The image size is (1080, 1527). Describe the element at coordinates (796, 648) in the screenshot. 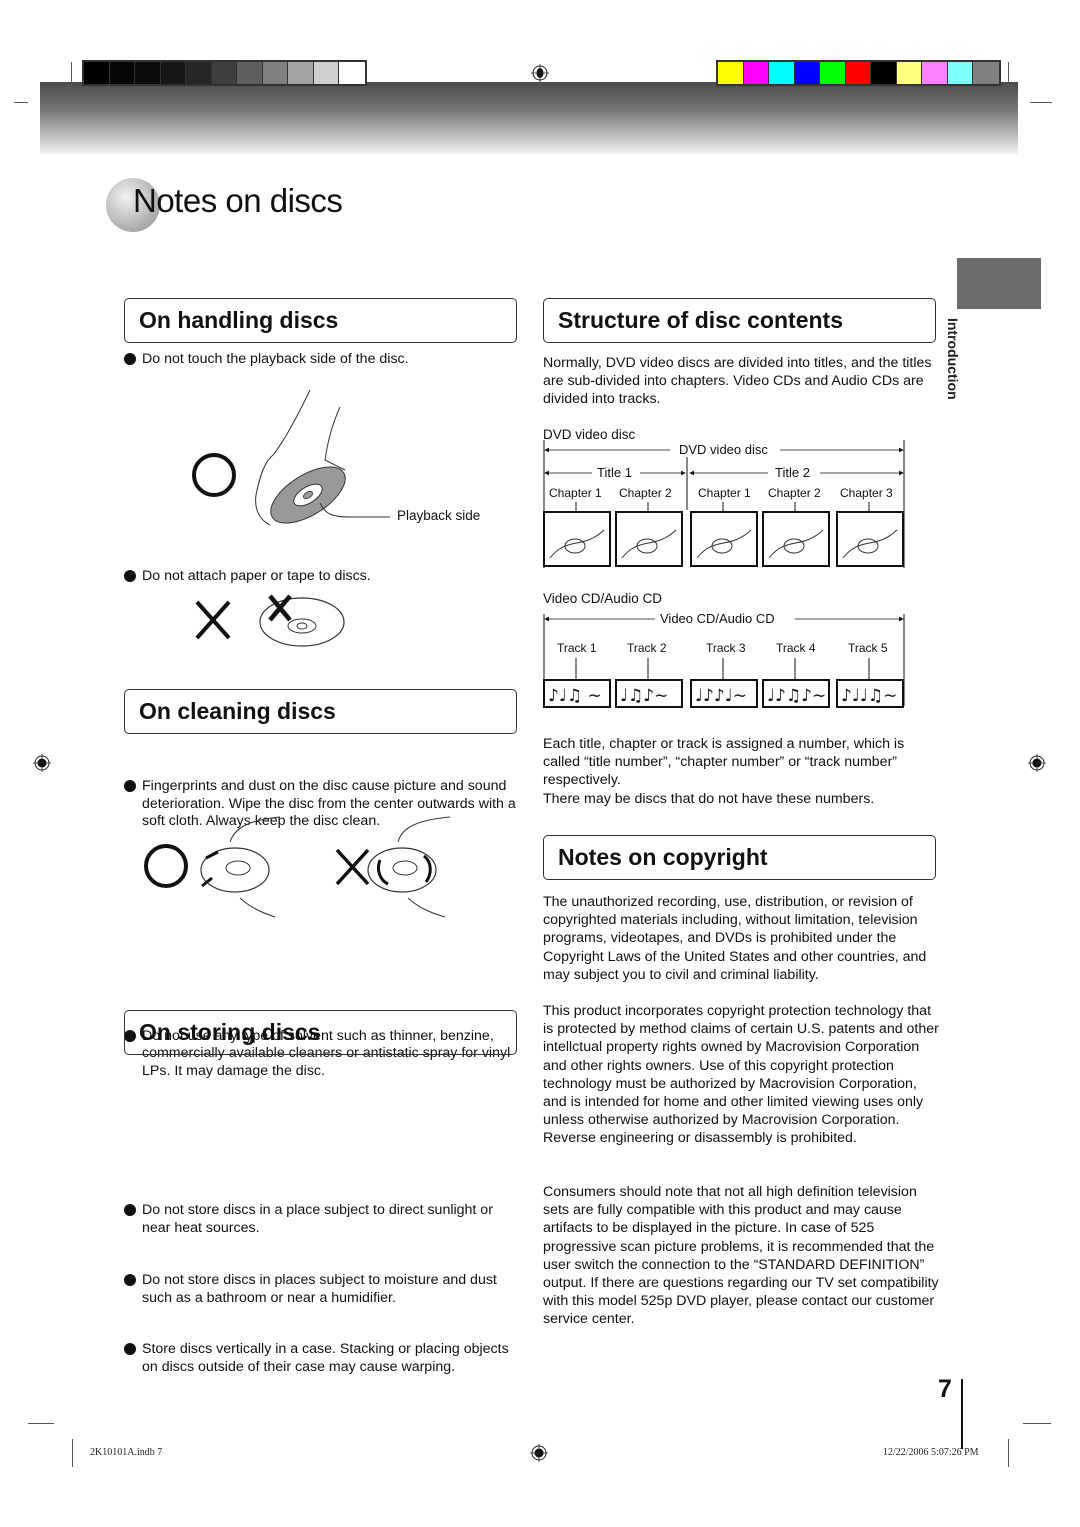

I see `track-label: Track 4` at that location.